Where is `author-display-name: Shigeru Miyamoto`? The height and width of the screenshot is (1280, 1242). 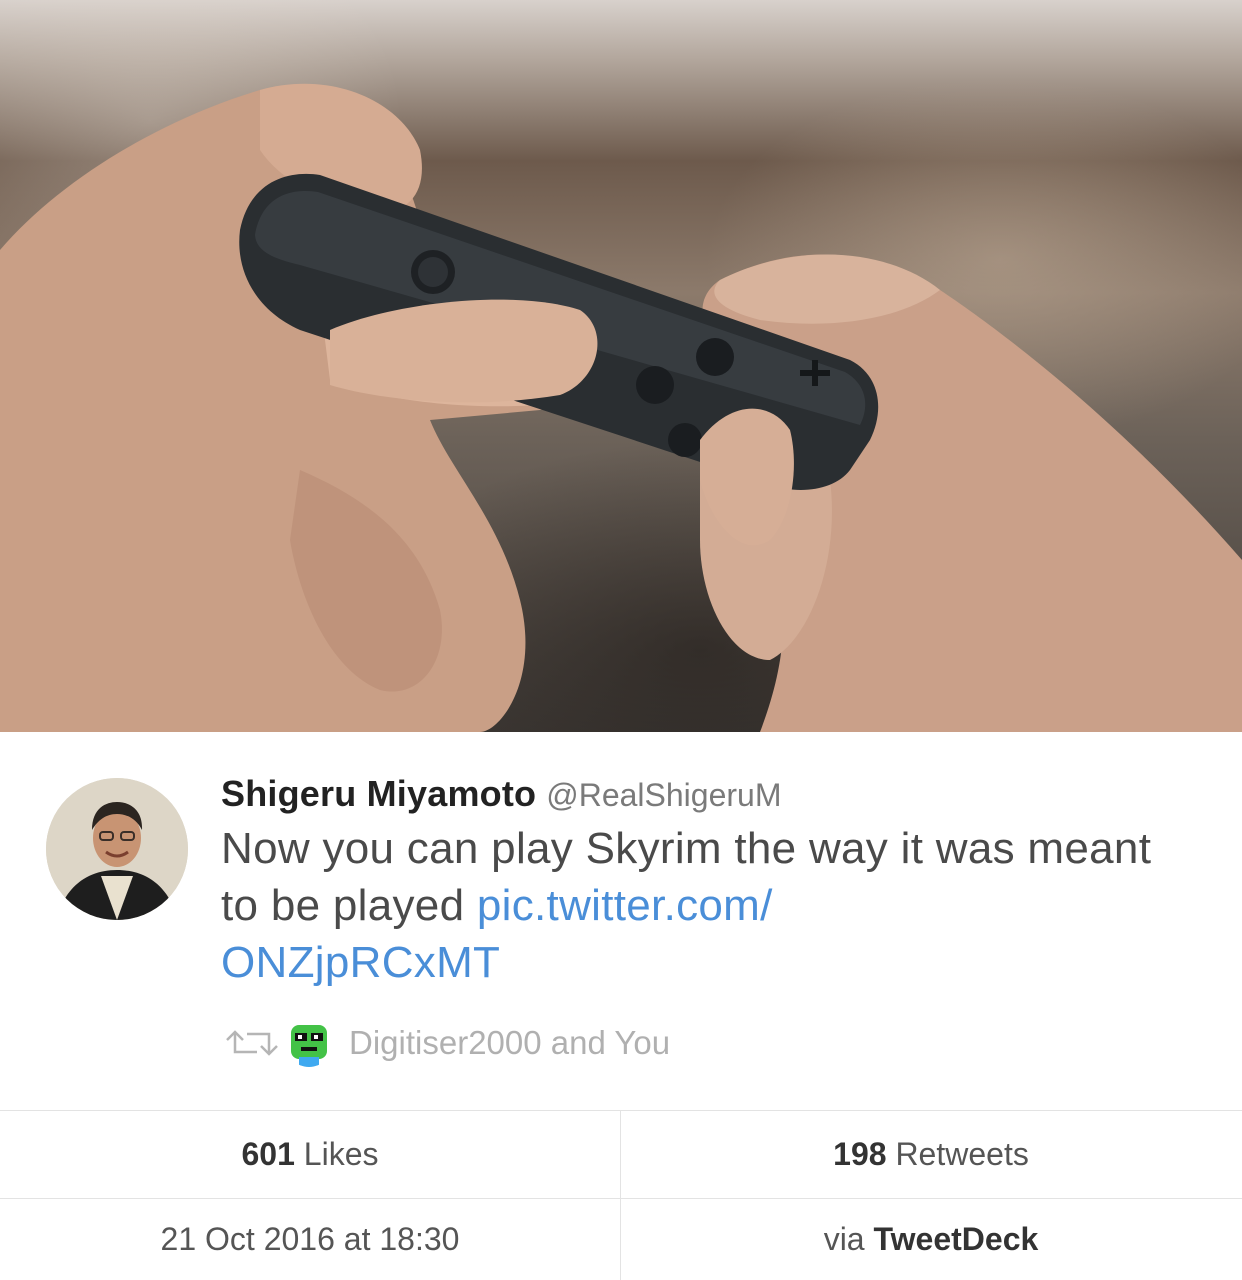 author-display-name: Shigeru Miyamoto is located at coordinates (378, 793).